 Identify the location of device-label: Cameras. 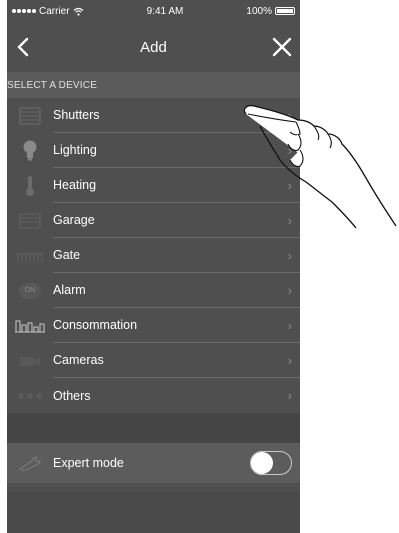
(78, 360).